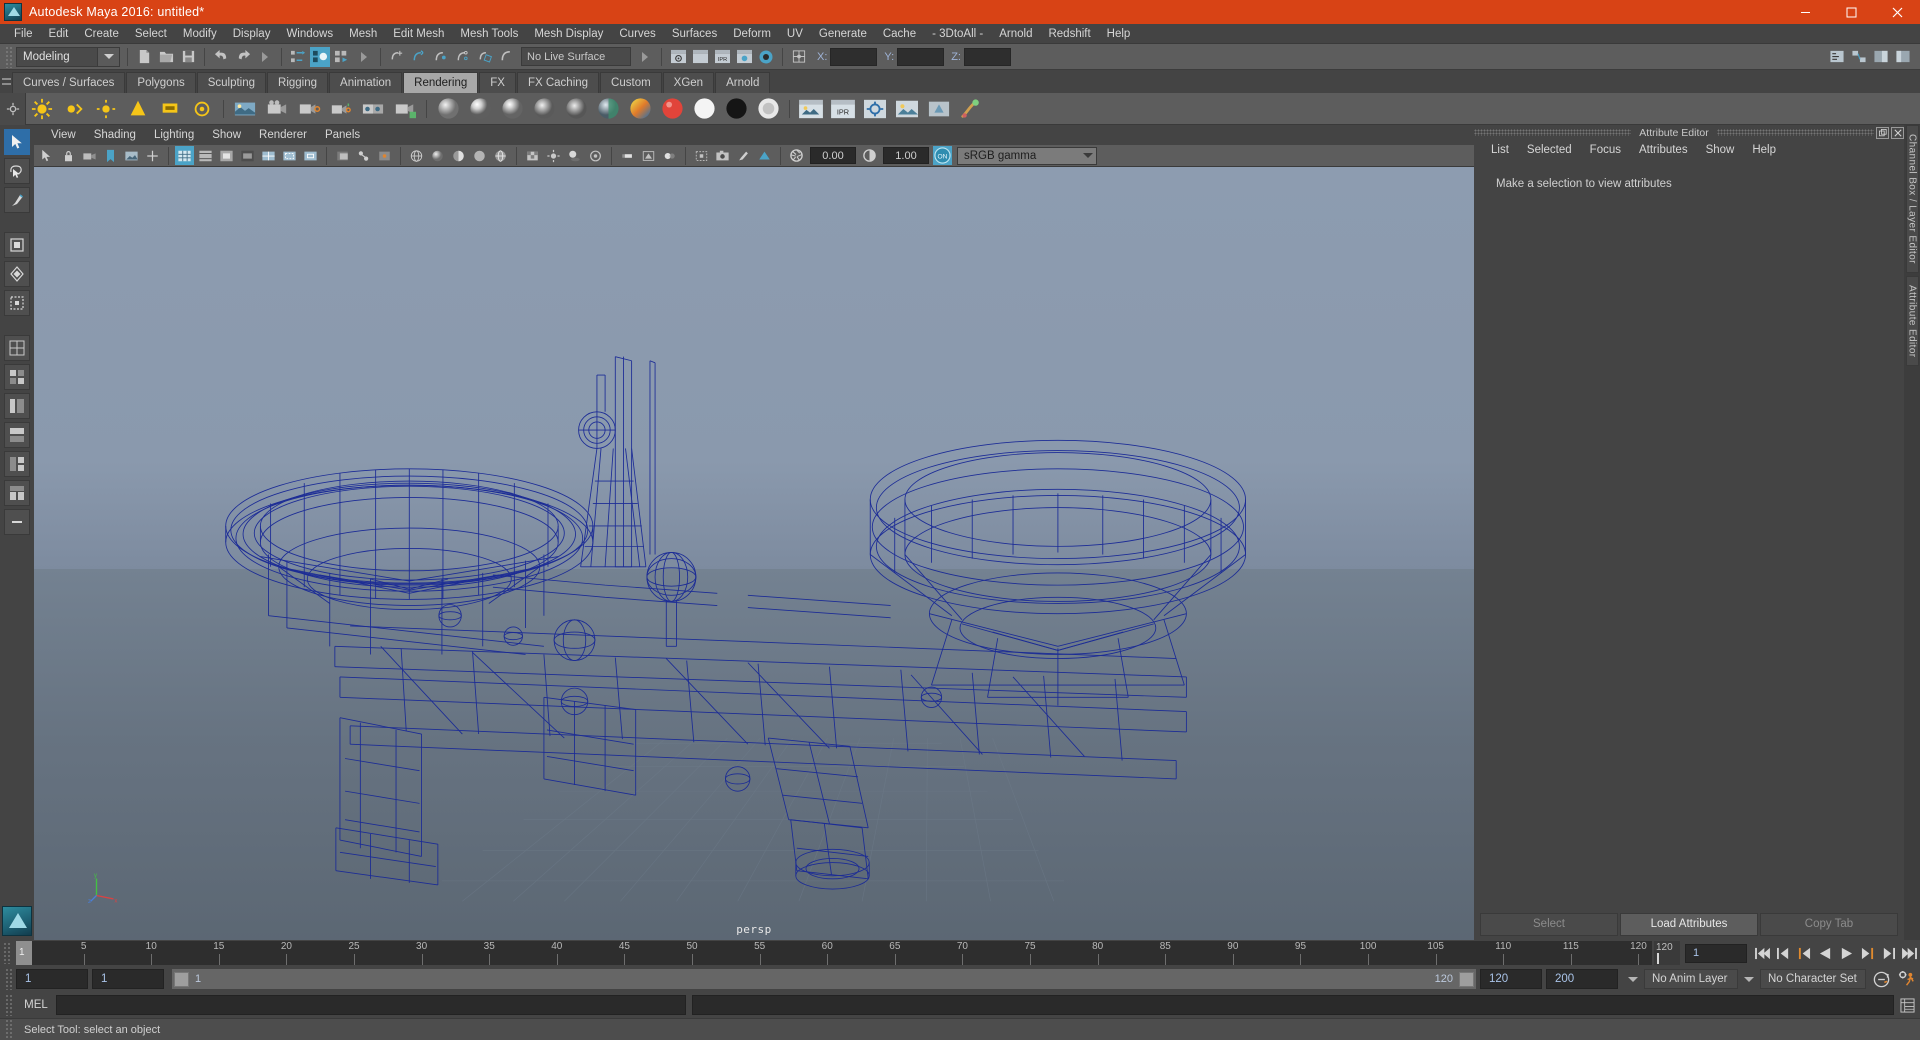  Describe the element at coordinates (833, 155) in the screenshot. I see `exposure-input: 0.00` at that location.